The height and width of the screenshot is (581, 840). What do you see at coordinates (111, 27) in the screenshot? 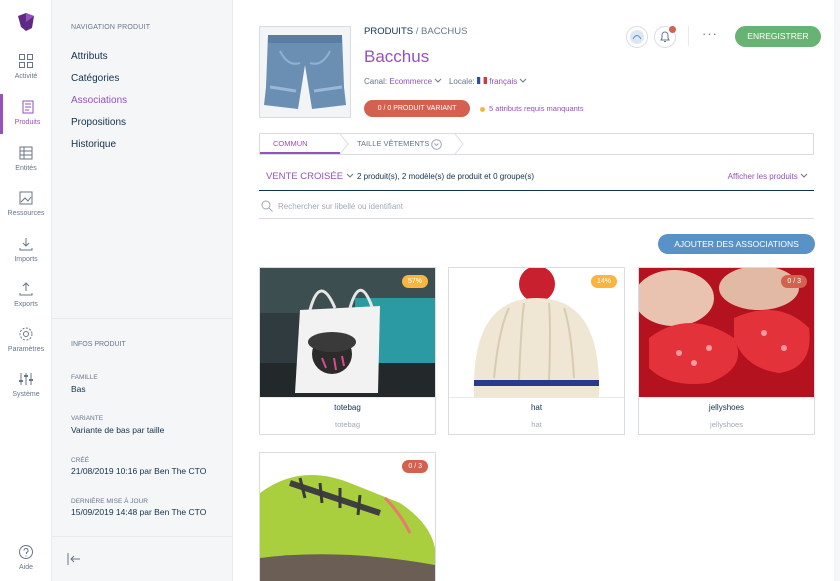
I see `column-title: NAVIGATION PRODUIT` at bounding box center [111, 27].